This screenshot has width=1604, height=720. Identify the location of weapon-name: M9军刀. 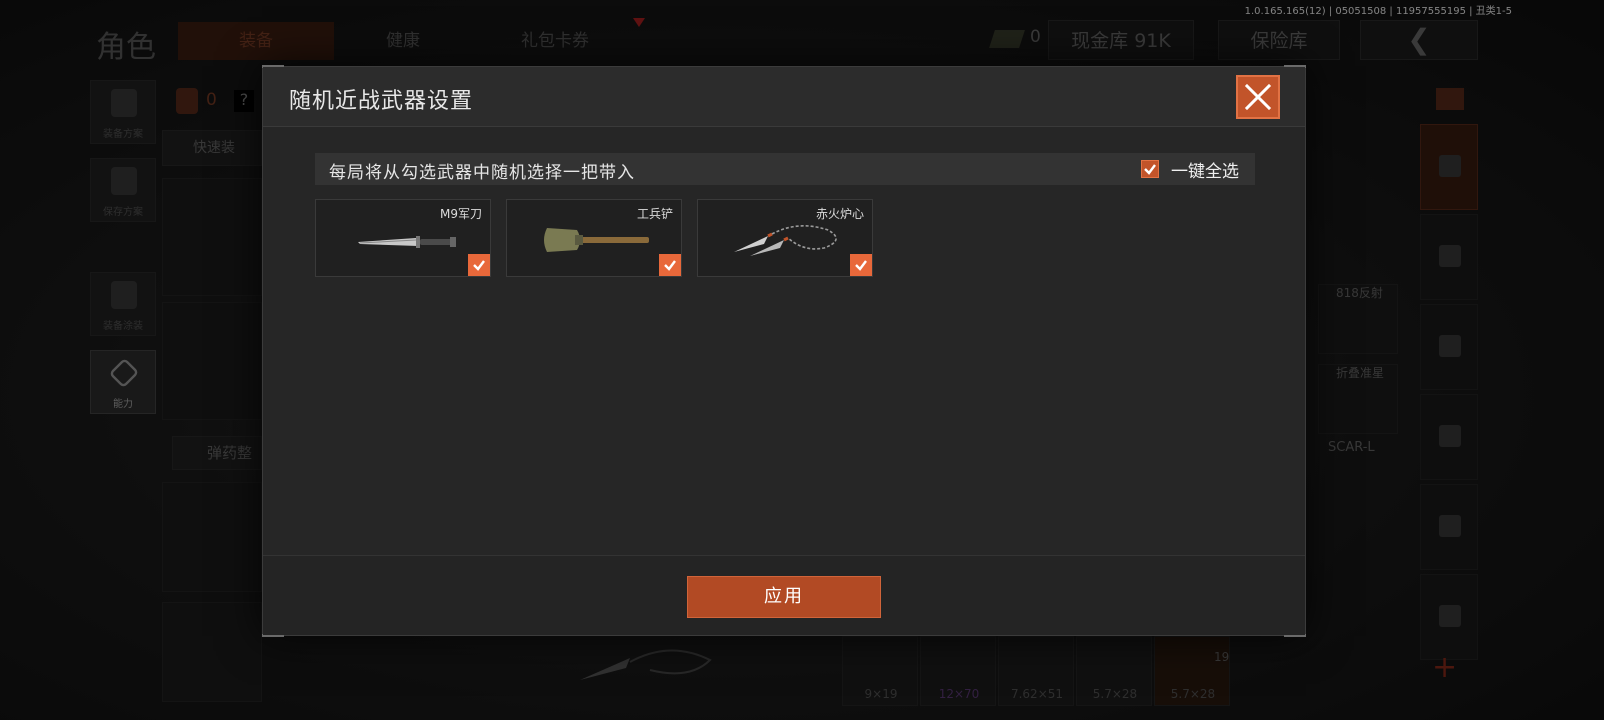
(461, 214).